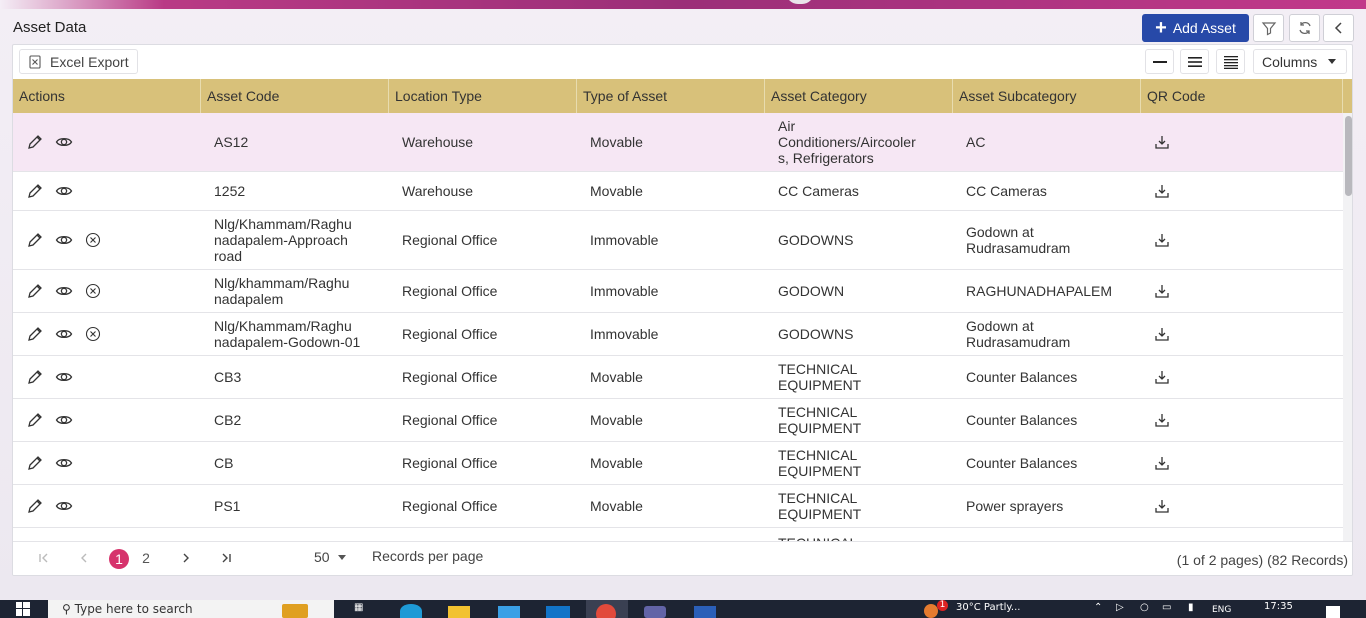  Describe the element at coordinates (1268, 28) in the screenshot. I see `filter-button` at that location.